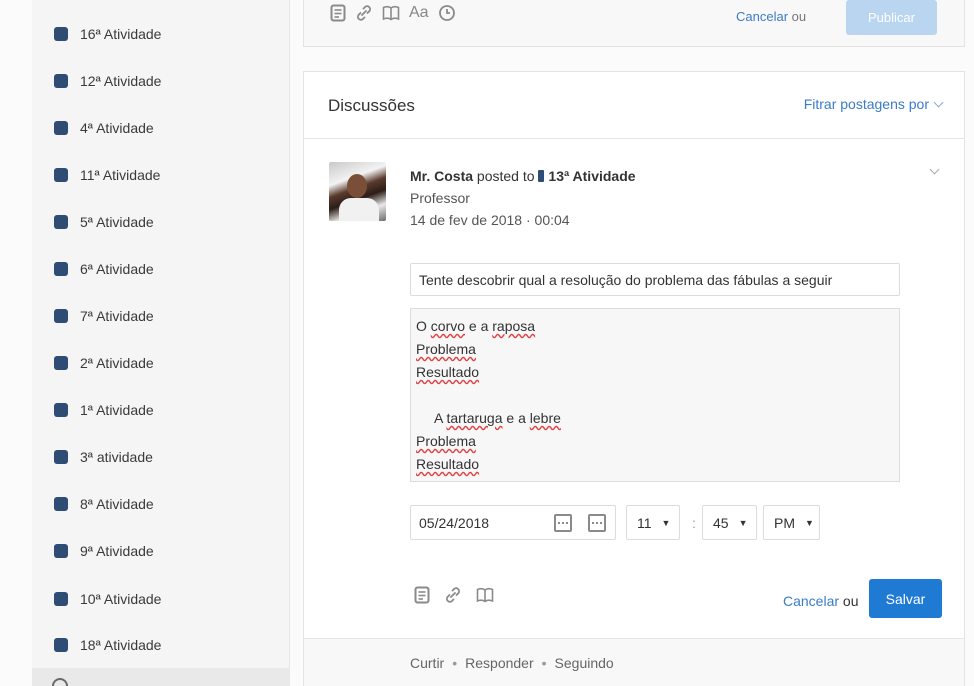  I want to click on reply-link: Responder, so click(499, 663).